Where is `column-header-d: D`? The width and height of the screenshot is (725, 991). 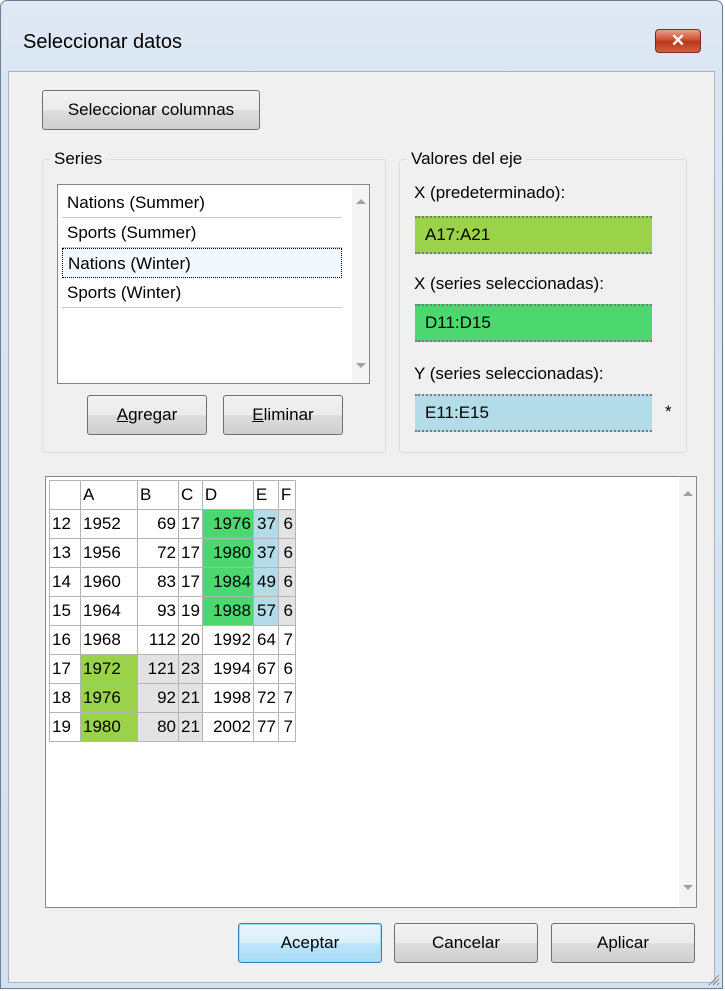 column-header-d: D is located at coordinates (227, 495).